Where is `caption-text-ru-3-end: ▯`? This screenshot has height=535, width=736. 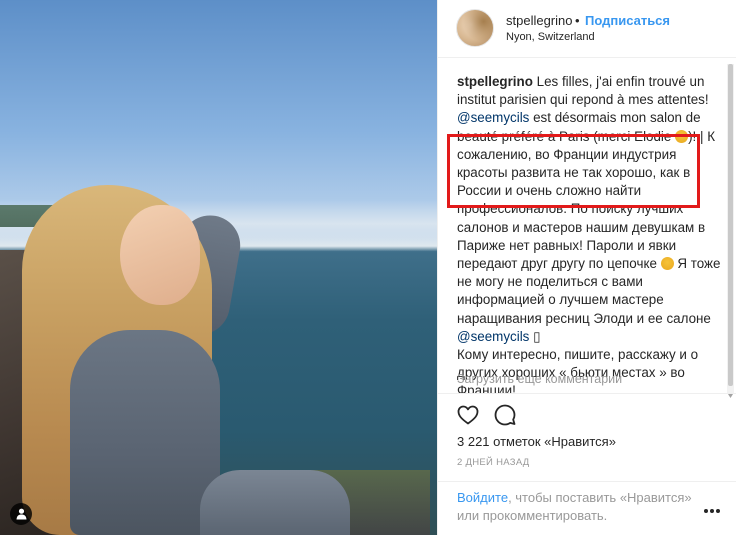 caption-text-ru-3-end: ▯ is located at coordinates (537, 336).